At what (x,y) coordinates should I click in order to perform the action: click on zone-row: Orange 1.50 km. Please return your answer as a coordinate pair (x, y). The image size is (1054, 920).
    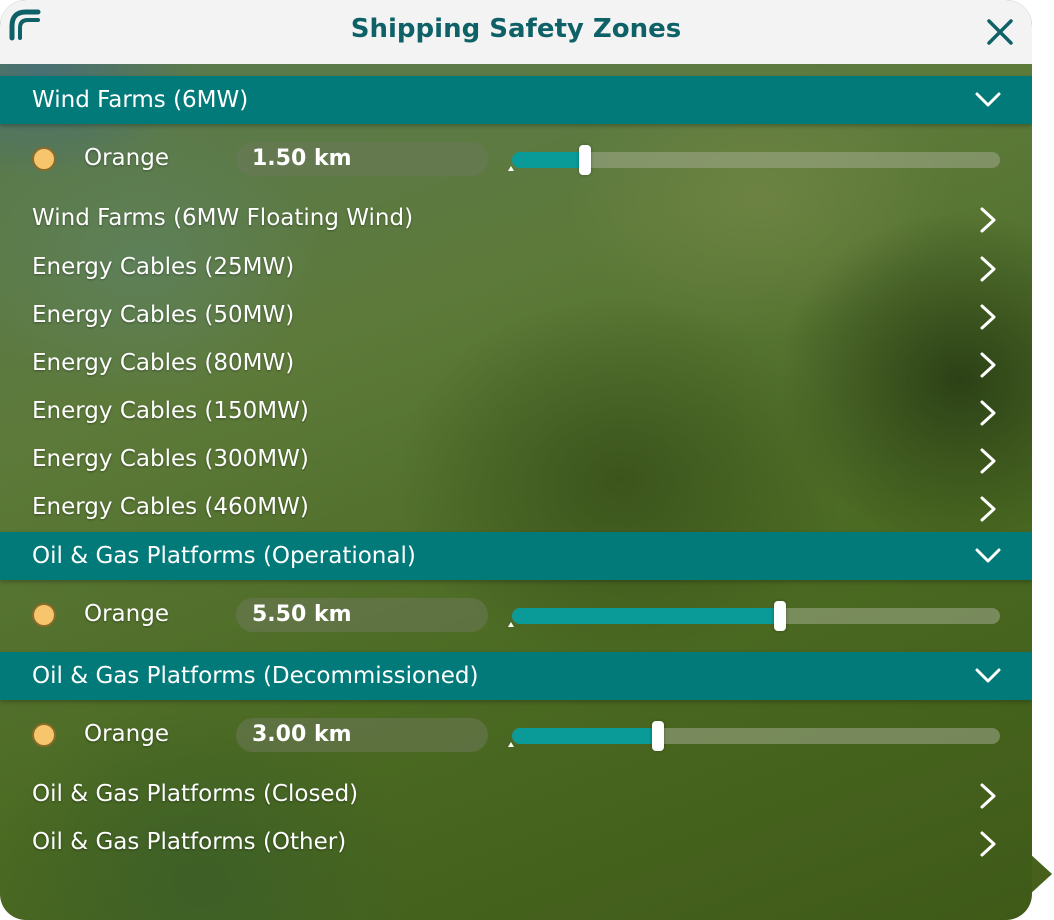
    Looking at the image, I should click on (516, 160).